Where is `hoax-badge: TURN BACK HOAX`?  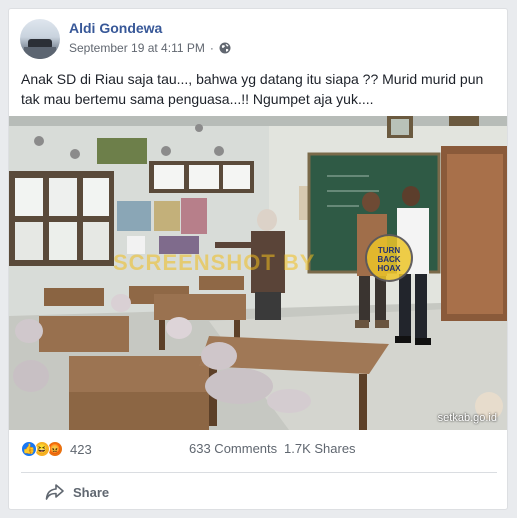 hoax-badge: TURN BACK HOAX is located at coordinates (389, 258).